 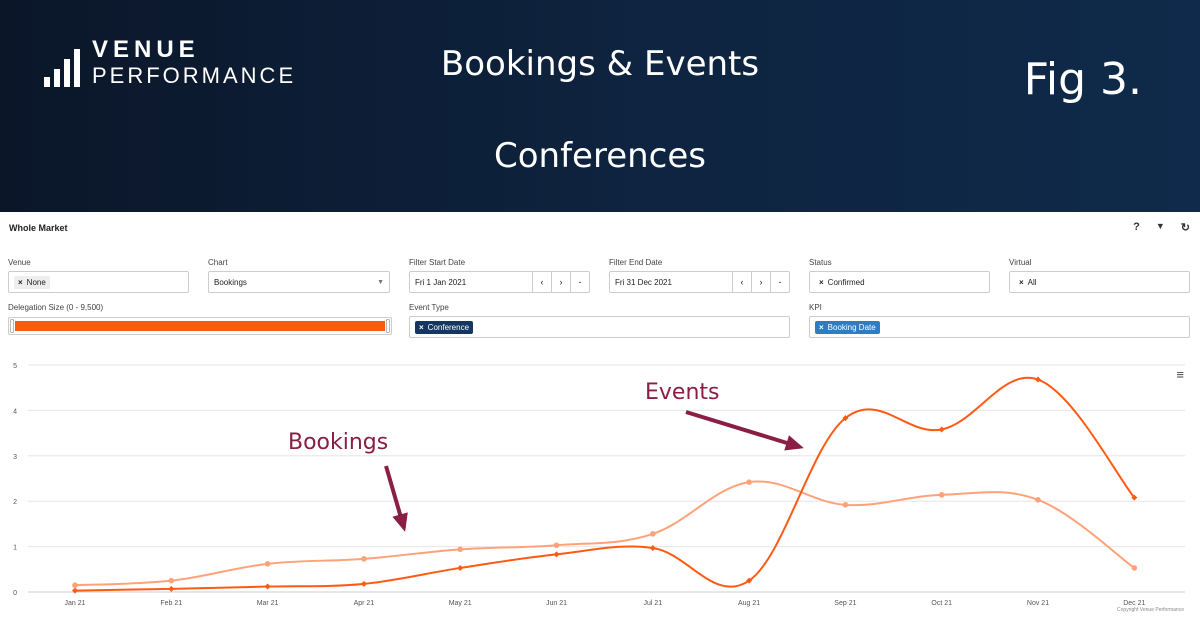 I want to click on copyright-text: Copyright Venue Performance, so click(x=1150, y=610).